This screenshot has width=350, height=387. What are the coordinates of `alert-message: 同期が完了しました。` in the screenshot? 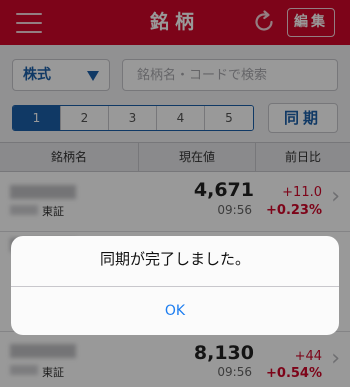 It's located at (174, 259).